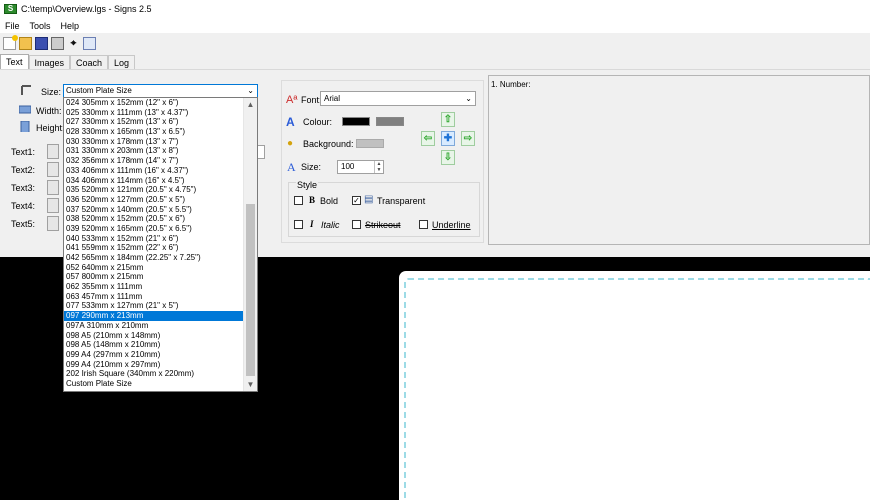  I want to click on size-option: 028 330mm x 165mm (13" x 6.5"), so click(154, 132).